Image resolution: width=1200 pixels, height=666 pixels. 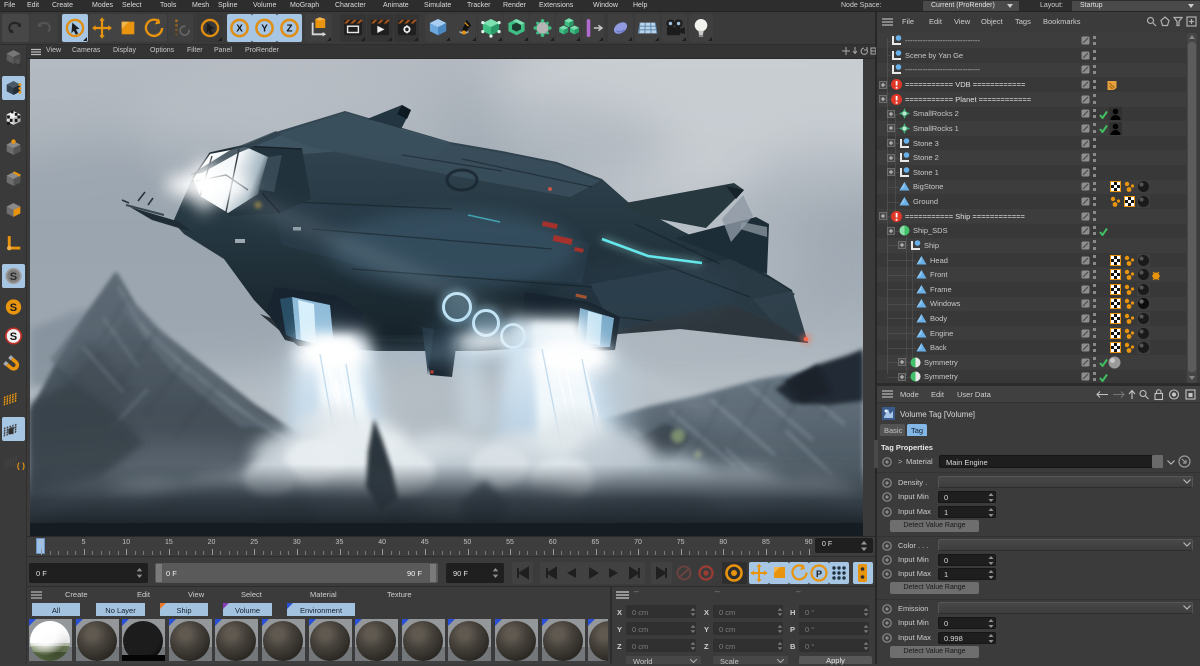 I want to click on svg-text: Y, so click(x=264, y=29).